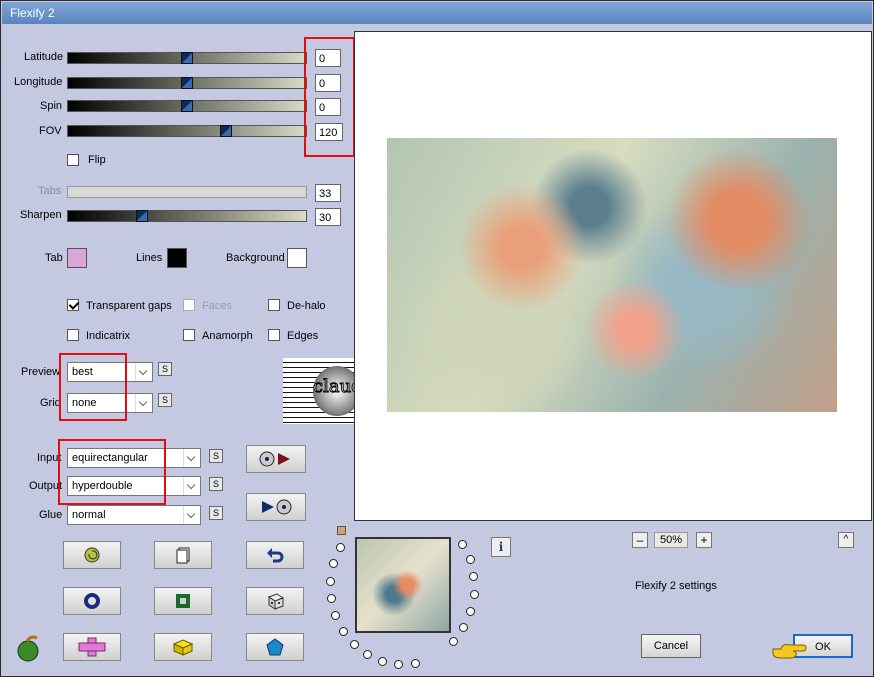 The height and width of the screenshot is (677, 874). I want to click on navigator-handle, so click(341, 530).